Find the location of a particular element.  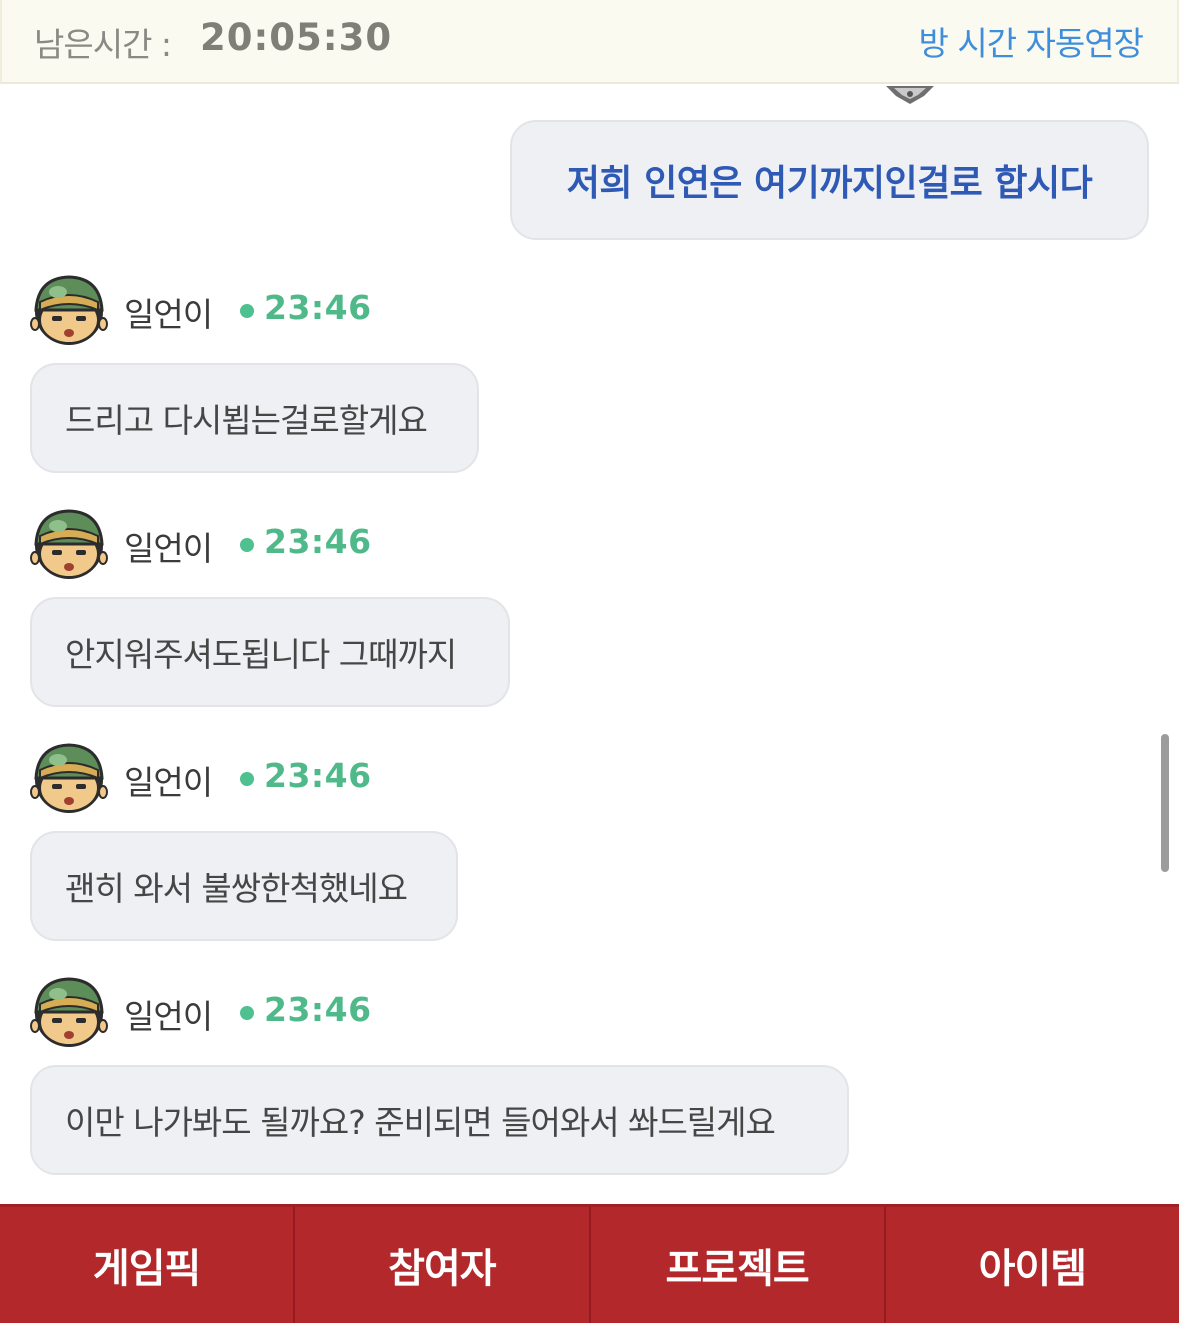

message-bubble: 괜히 와서 불쌍한척했네요 is located at coordinates (244, 886).